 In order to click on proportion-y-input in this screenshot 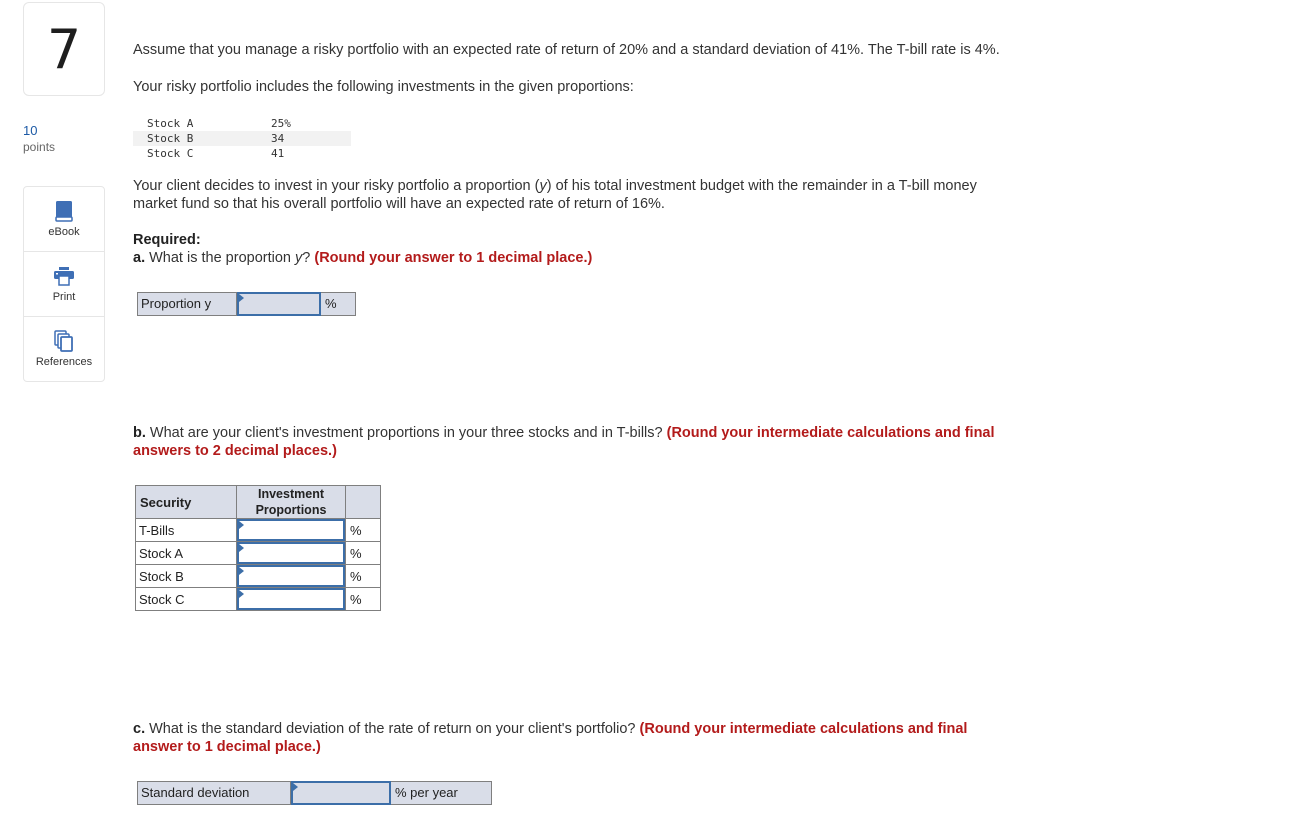, I will do `click(279, 304)`.